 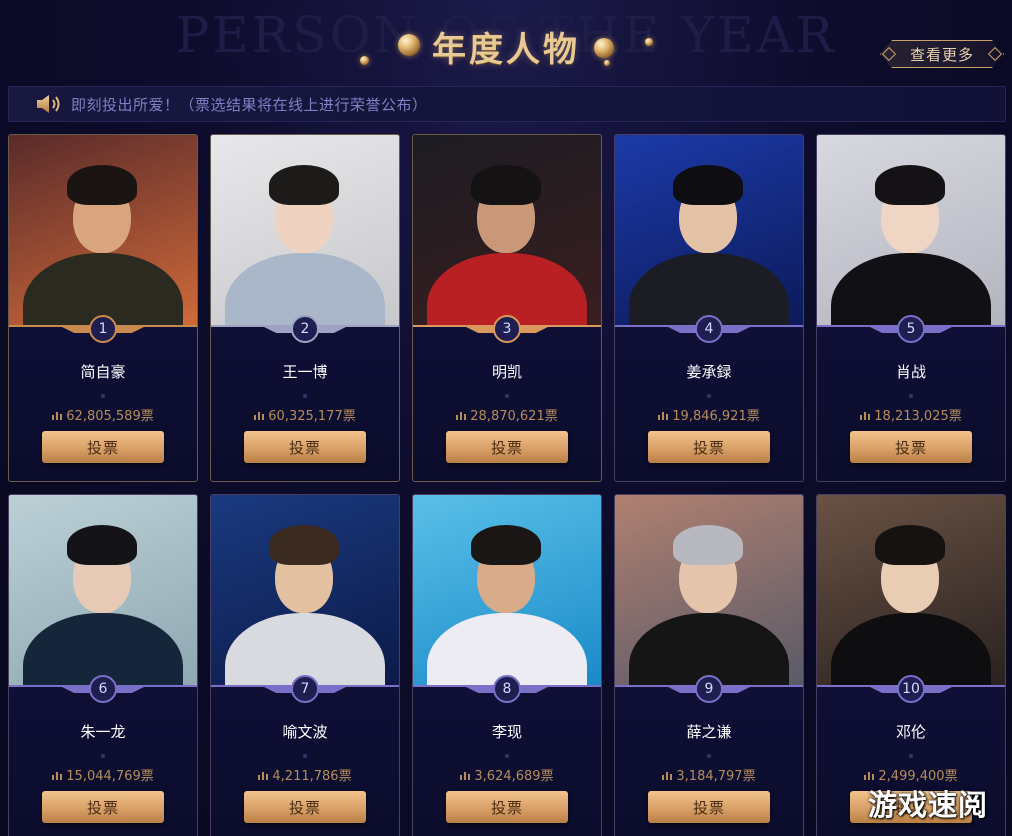 I want to click on rank-number: 1, so click(x=103, y=329).